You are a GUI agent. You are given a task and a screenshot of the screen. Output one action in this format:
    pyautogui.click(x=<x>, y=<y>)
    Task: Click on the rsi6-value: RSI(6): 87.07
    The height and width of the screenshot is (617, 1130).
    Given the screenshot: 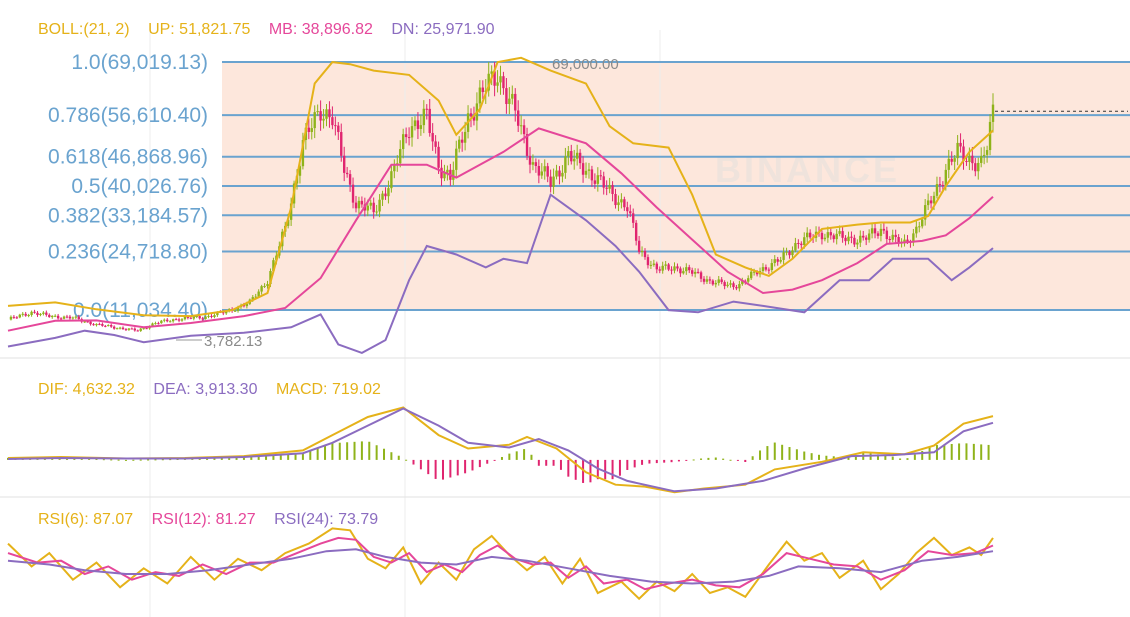 What is the action you would take?
    pyautogui.click(x=86, y=519)
    